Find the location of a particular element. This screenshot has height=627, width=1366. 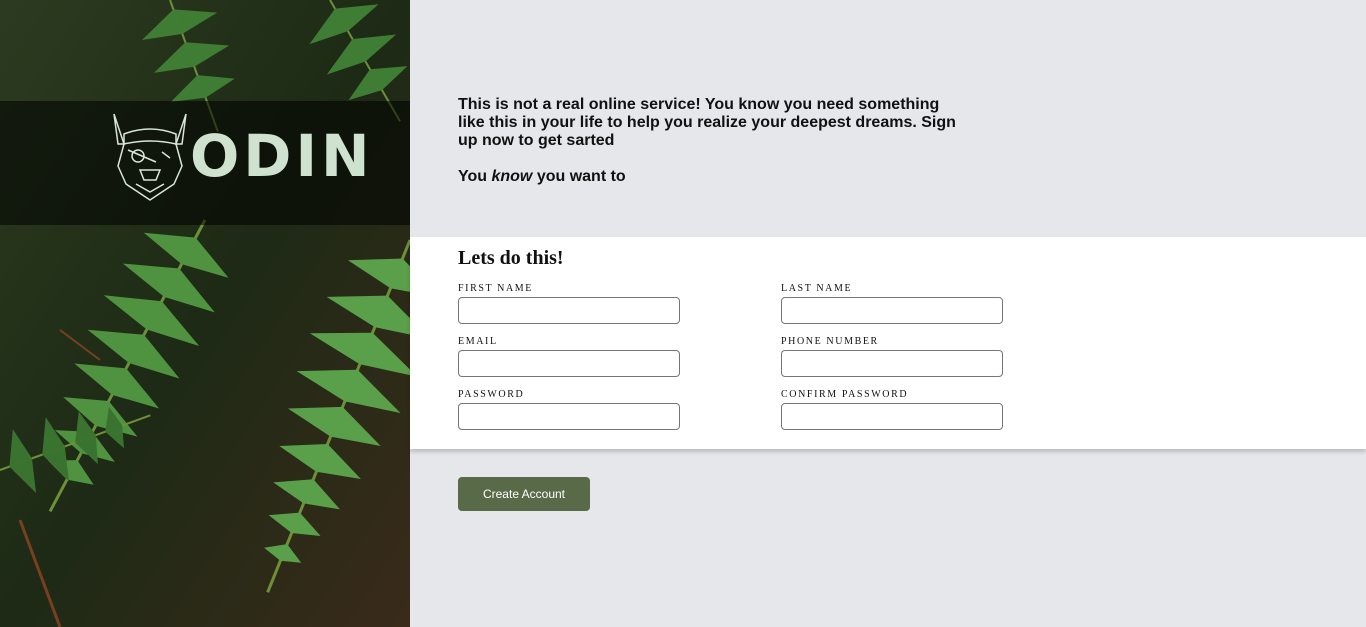

first-name-label: FIRST NAME is located at coordinates (495, 288).